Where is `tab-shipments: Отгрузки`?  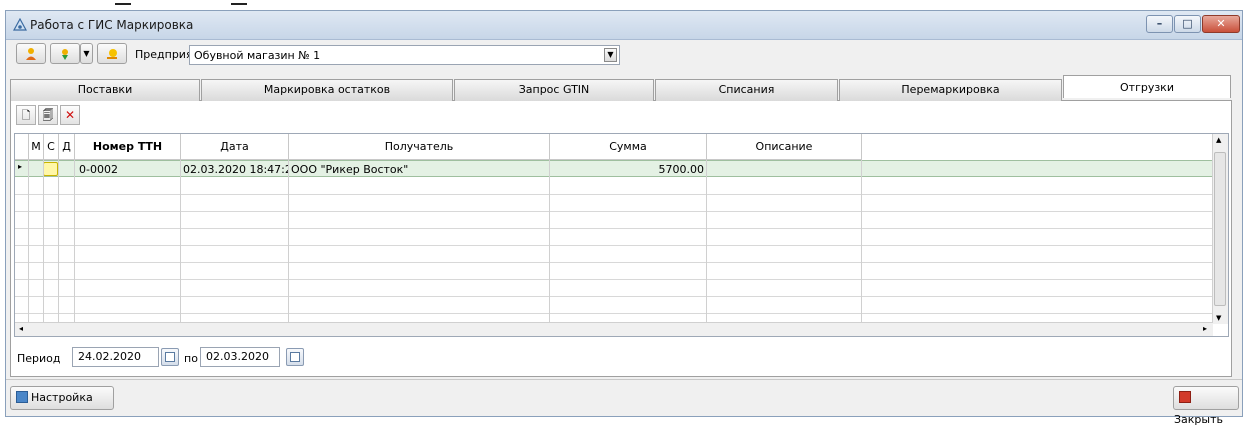
tab-shipments: Отгрузки is located at coordinates (1147, 86).